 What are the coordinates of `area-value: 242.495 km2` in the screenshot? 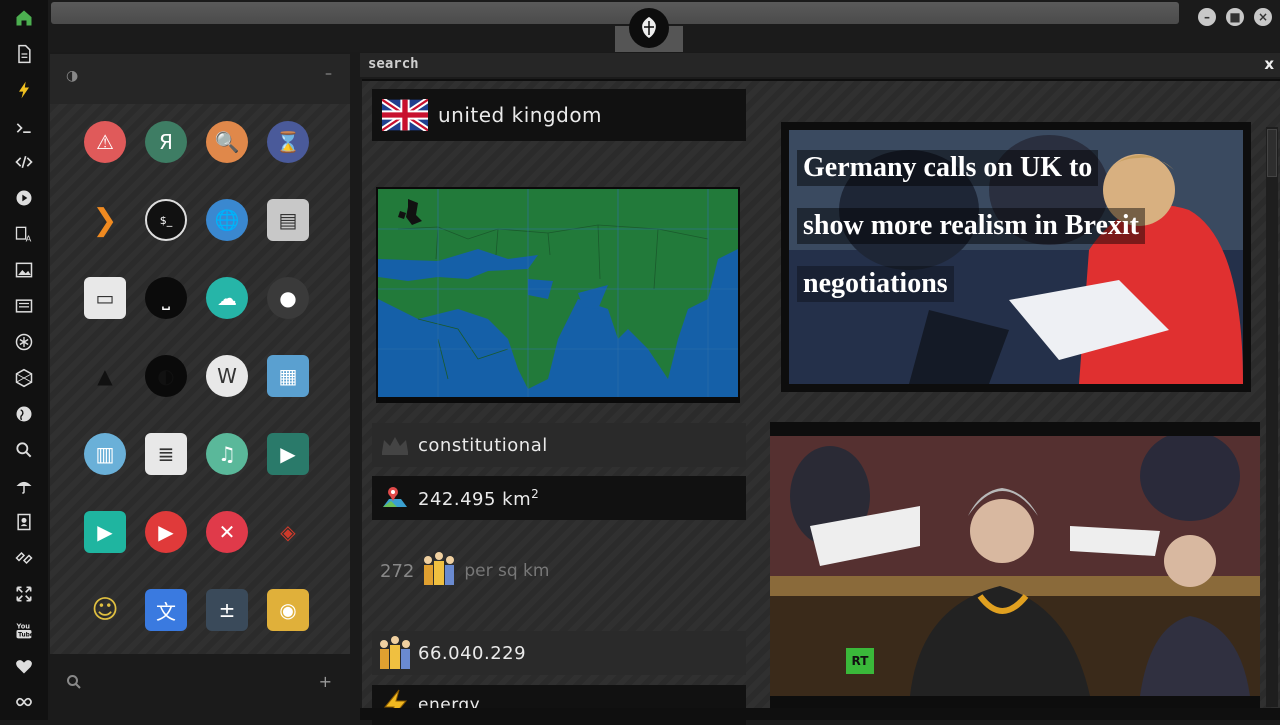 It's located at (479, 498).